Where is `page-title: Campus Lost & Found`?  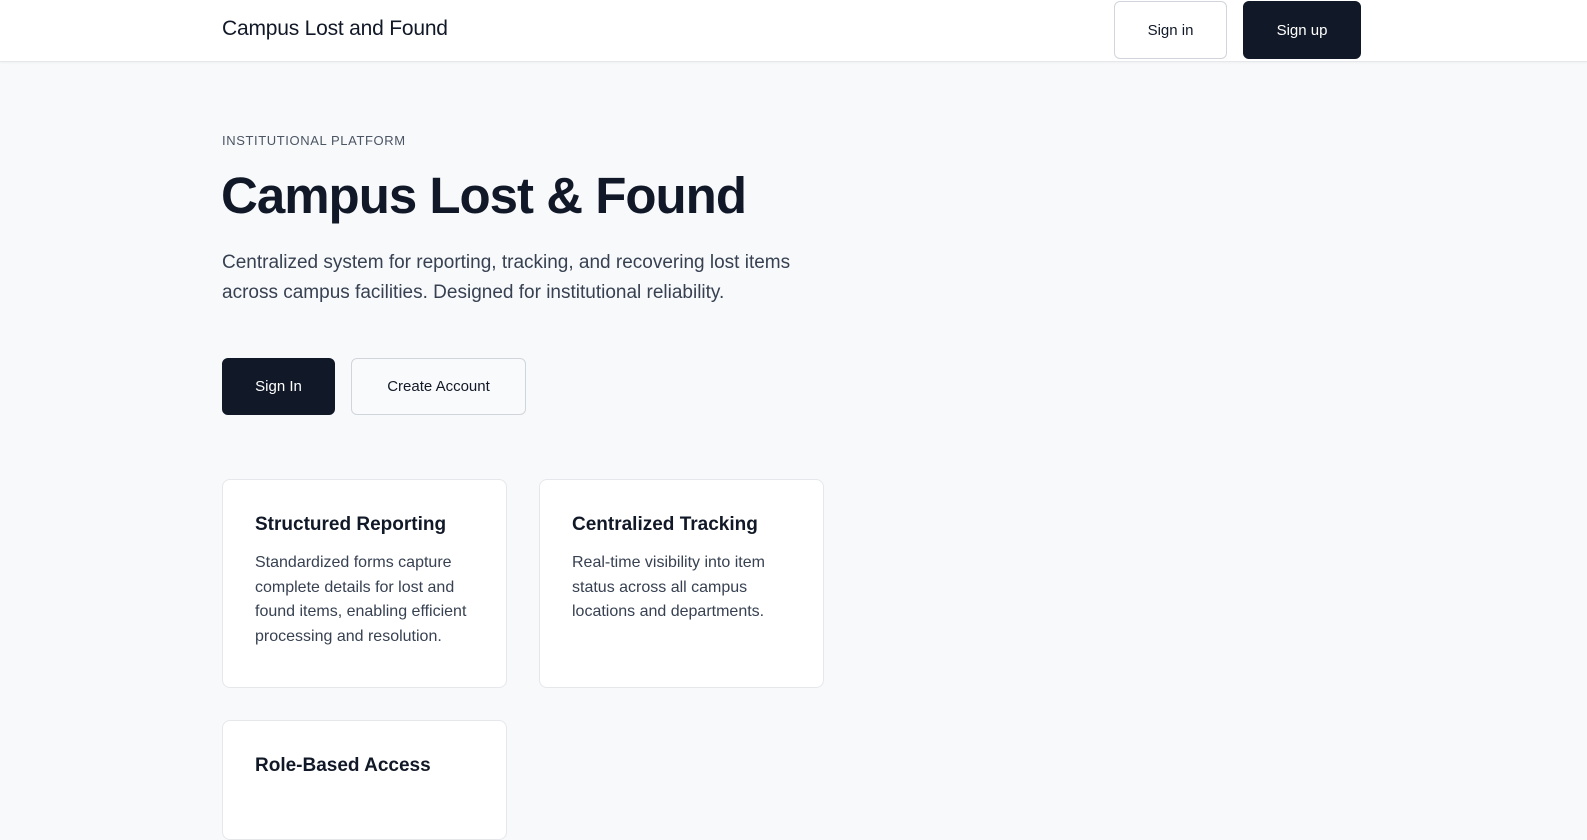 page-title: Campus Lost & Found is located at coordinates (484, 195).